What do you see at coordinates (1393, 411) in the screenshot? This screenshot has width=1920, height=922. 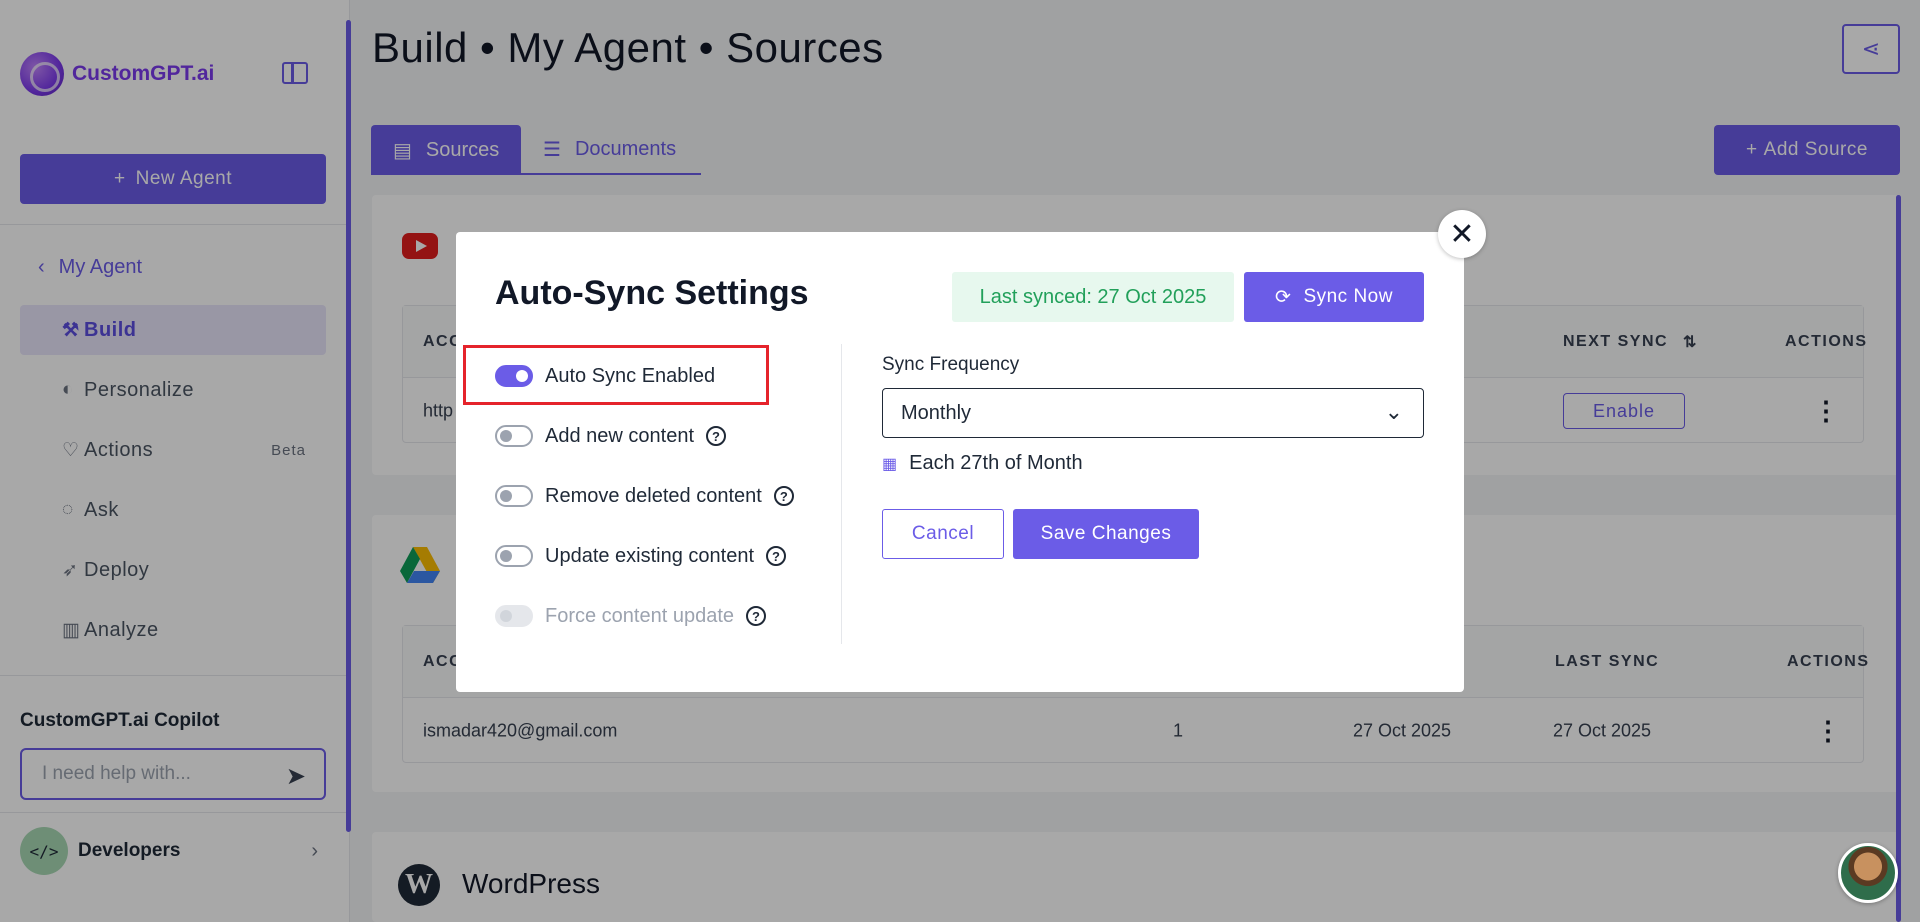 I see `chevron-down-icon: ⌄` at bounding box center [1393, 411].